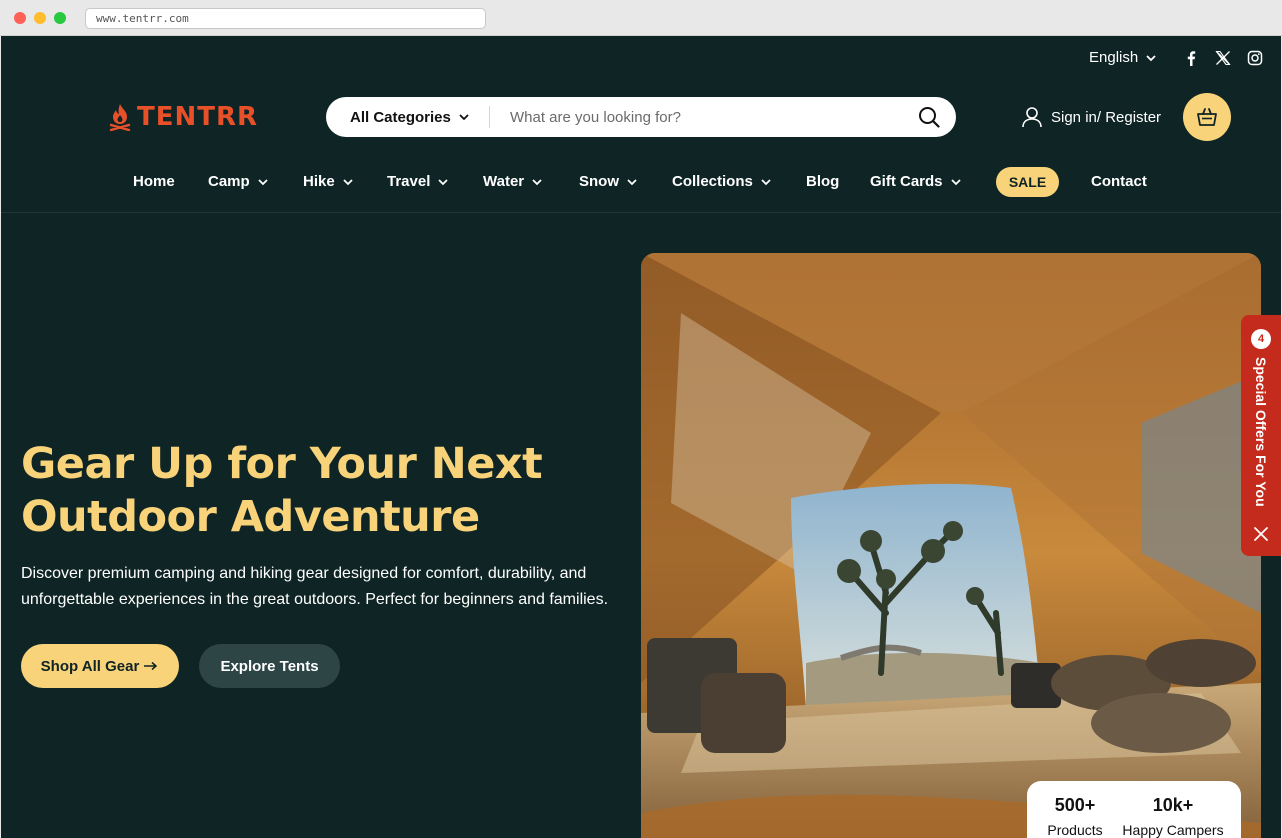  What do you see at coordinates (198, 117) in the screenshot?
I see `brand-name: TENTRR` at bounding box center [198, 117].